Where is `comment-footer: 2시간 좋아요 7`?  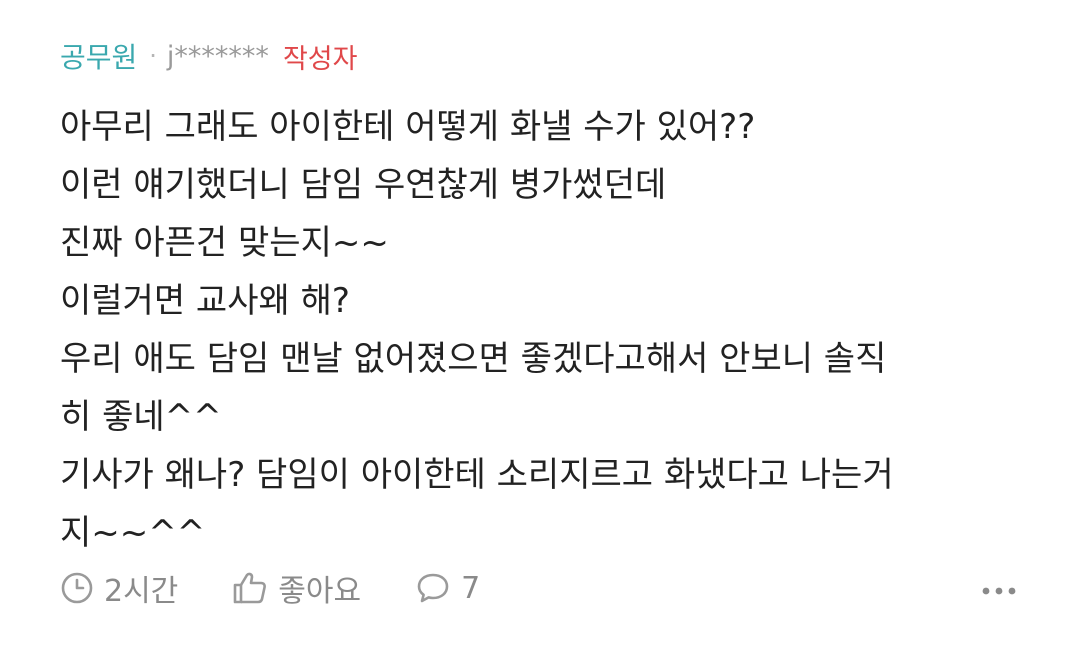
comment-footer: 2시간 좋아요 7 is located at coordinates (539, 588).